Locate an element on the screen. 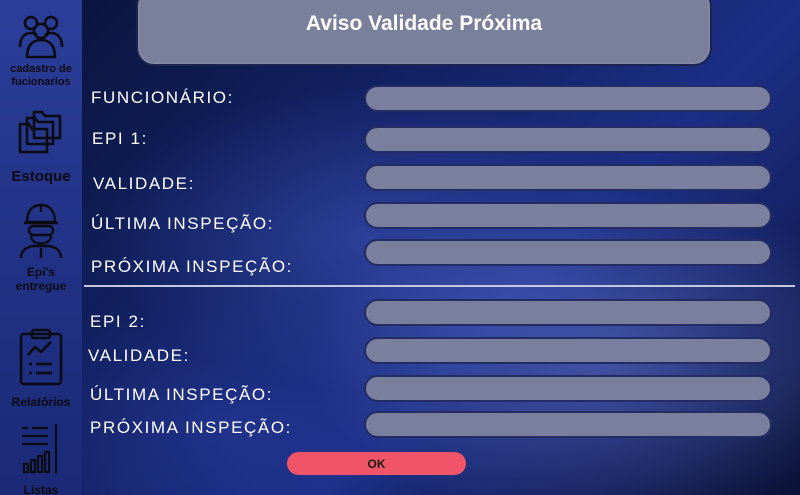  epi1-ultima-inspecao-field is located at coordinates (568, 215).